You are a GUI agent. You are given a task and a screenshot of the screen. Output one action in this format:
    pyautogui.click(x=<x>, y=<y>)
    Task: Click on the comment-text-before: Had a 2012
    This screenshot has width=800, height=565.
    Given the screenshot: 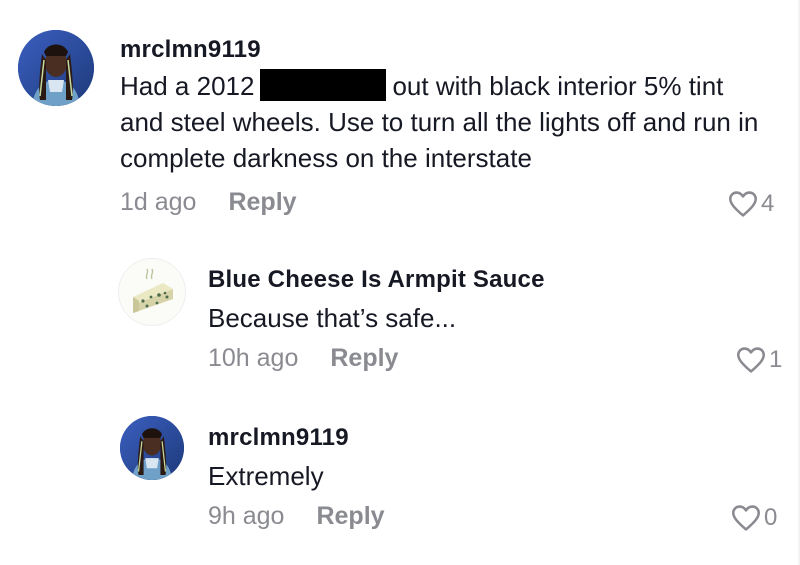 What is the action you would take?
    pyautogui.click(x=187, y=86)
    